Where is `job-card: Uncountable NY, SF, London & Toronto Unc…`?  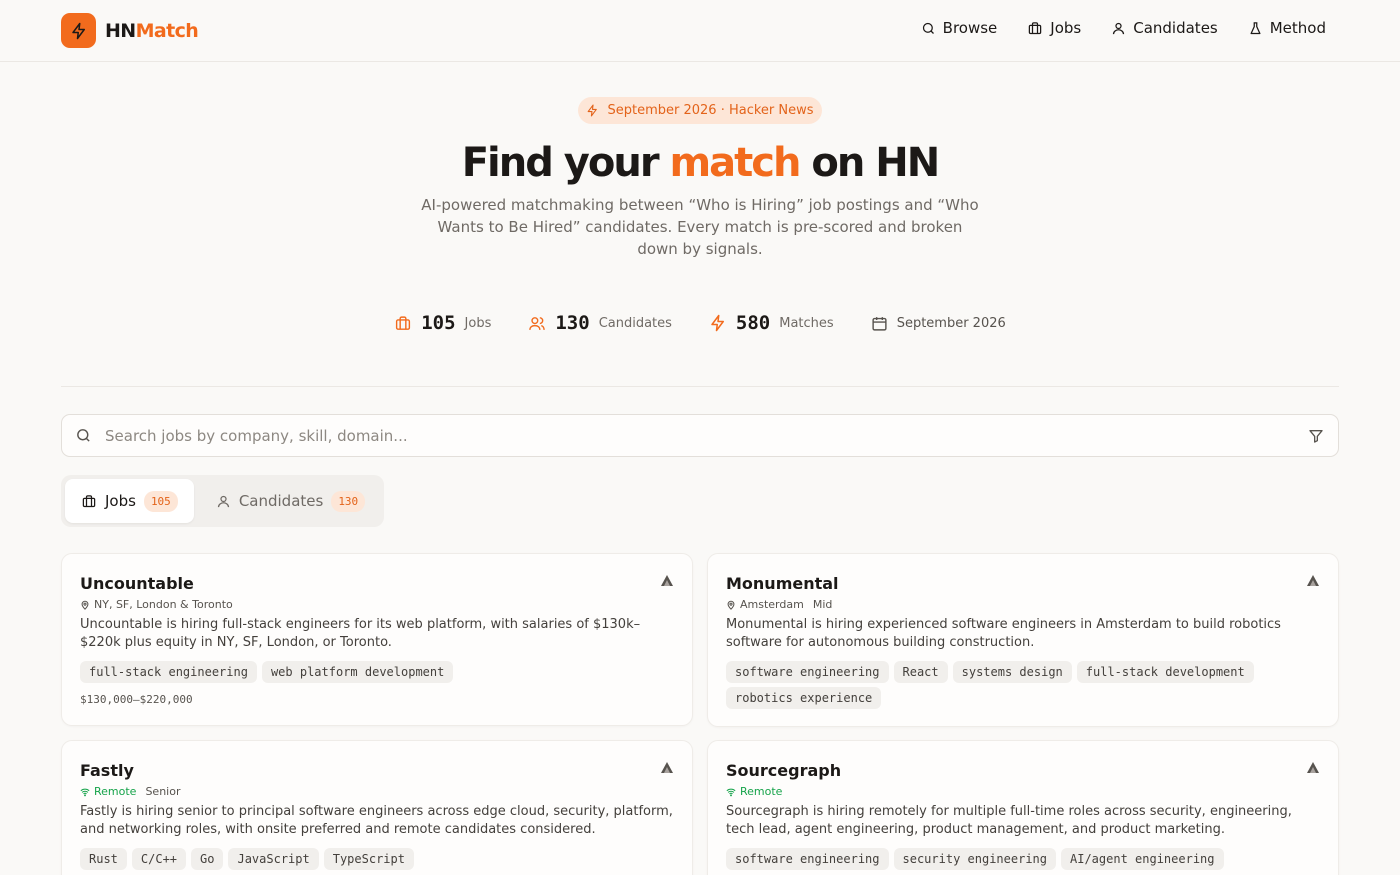 job-card: Uncountable NY, SF, London & Toronto Unc… is located at coordinates (377, 639).